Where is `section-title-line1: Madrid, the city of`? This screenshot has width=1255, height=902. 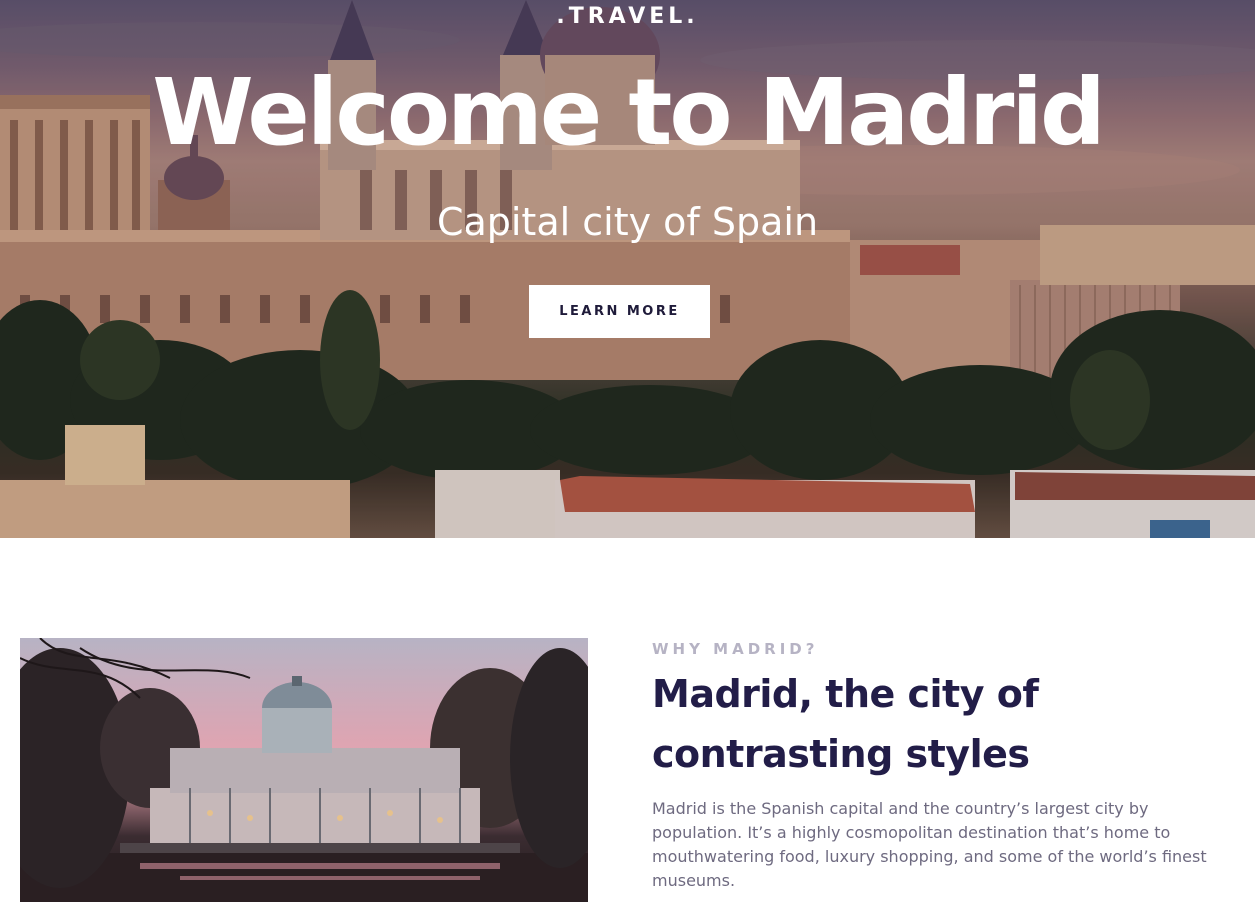 section-title-line1: Madrid, the city of is located at coordinates (845, 694).